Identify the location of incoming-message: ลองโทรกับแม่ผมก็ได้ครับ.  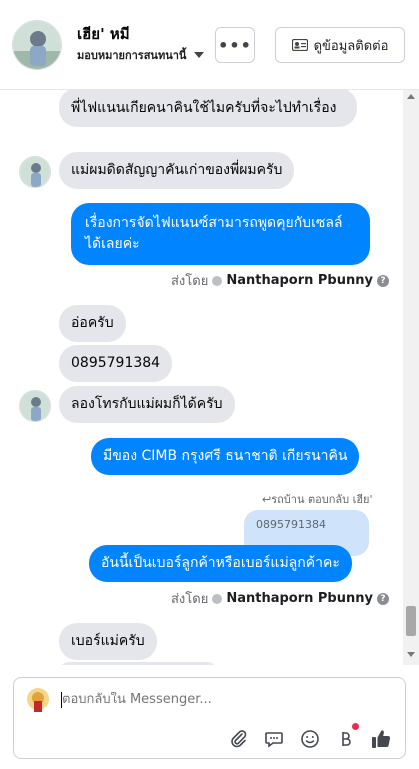
(147, 404).